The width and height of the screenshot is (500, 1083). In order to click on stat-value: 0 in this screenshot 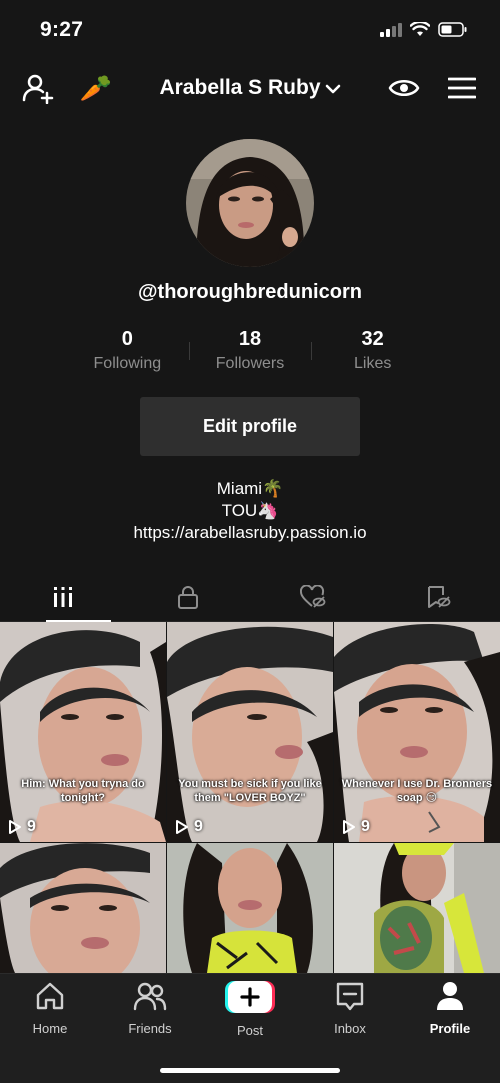, I will do `click(127, 339)`.